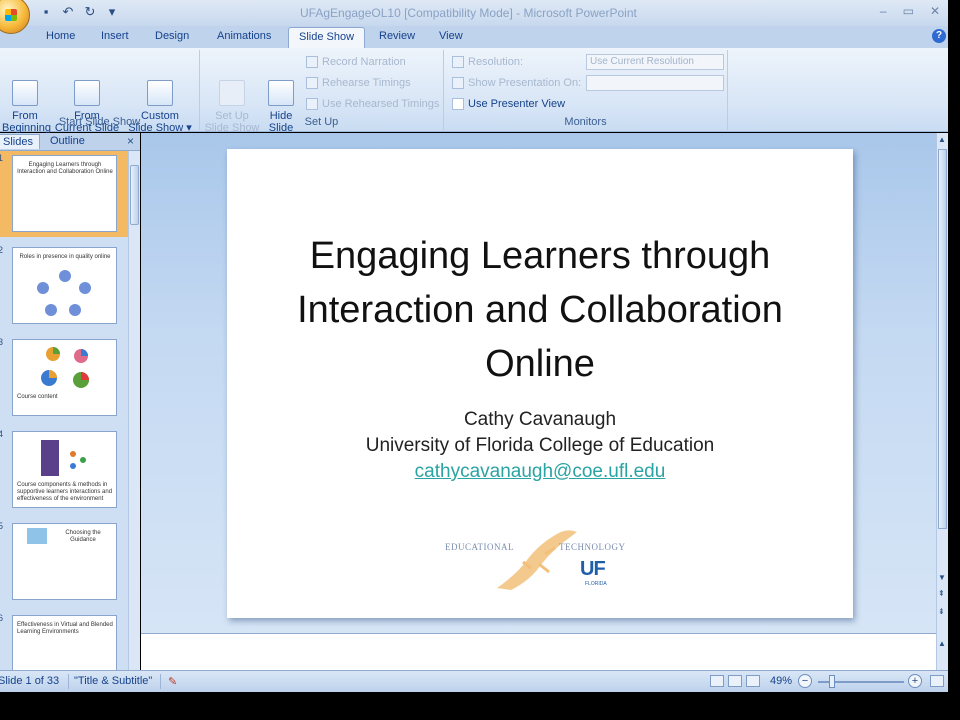 This screenshot has height=720, width=960. Describe the element at coordinates (805, 681) in the screenshot. I see `zoom-out-button: −` at that location.